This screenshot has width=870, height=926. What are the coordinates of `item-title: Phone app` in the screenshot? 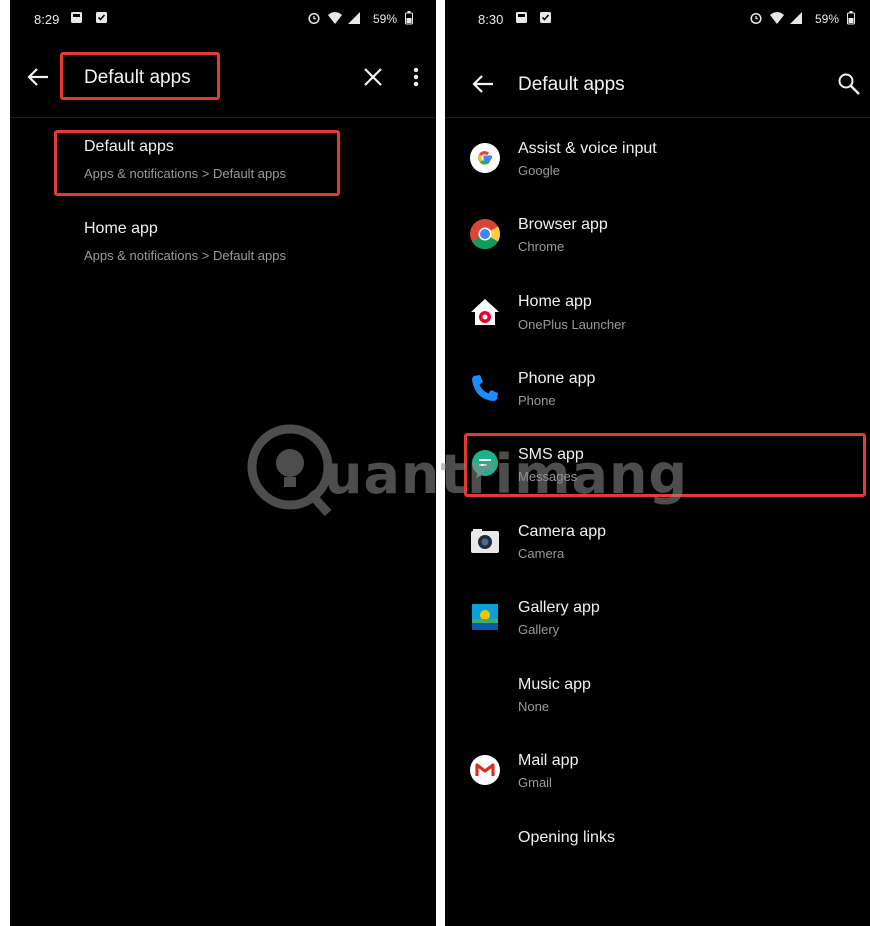 It's located at (557, 378).